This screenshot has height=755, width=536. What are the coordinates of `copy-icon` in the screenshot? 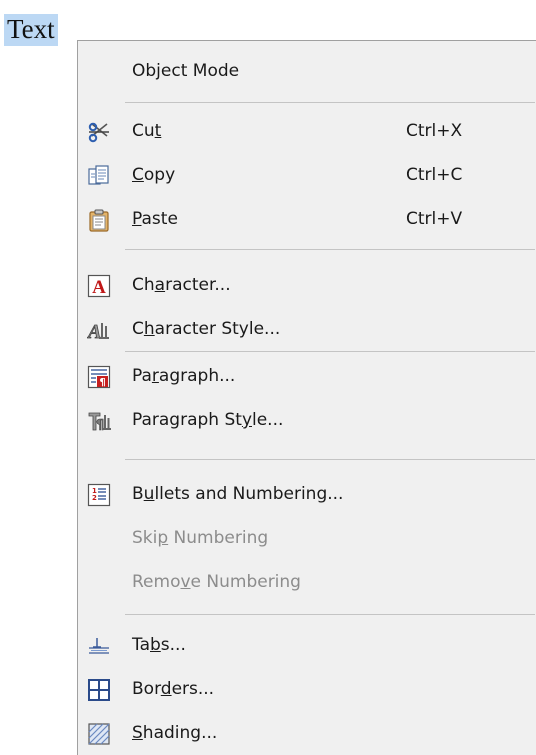 It's located at (99, 176).